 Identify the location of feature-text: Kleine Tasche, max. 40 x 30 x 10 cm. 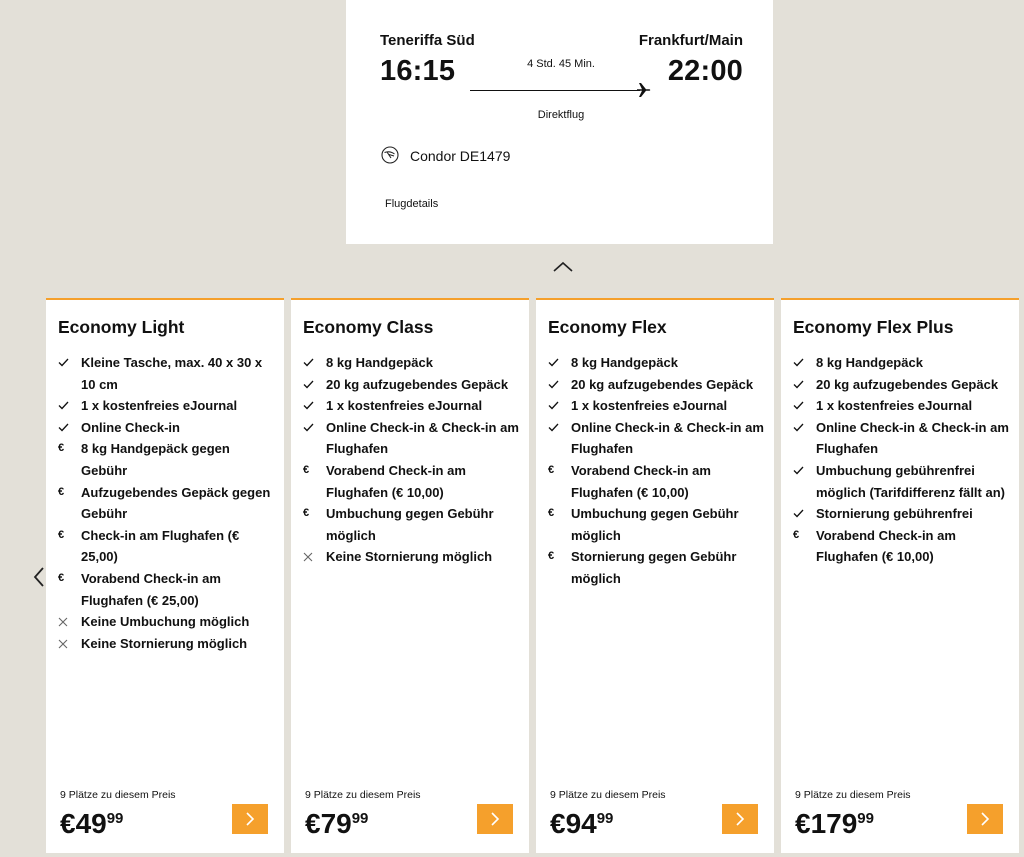
(172, 373).